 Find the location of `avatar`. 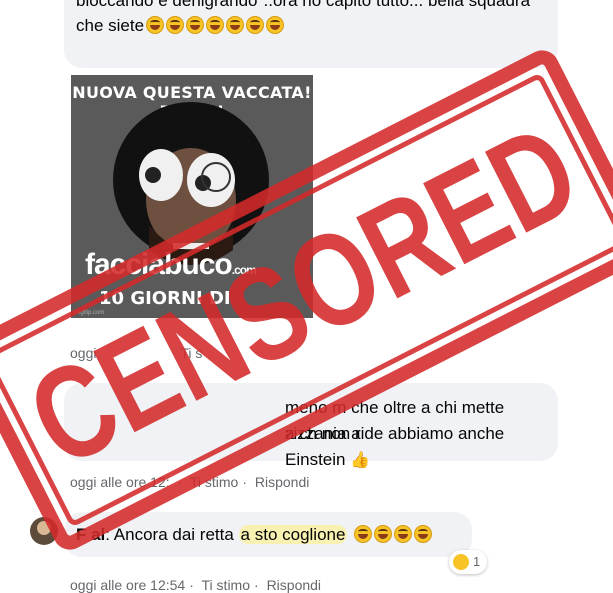

avatar is located at coordinates (44, 531).